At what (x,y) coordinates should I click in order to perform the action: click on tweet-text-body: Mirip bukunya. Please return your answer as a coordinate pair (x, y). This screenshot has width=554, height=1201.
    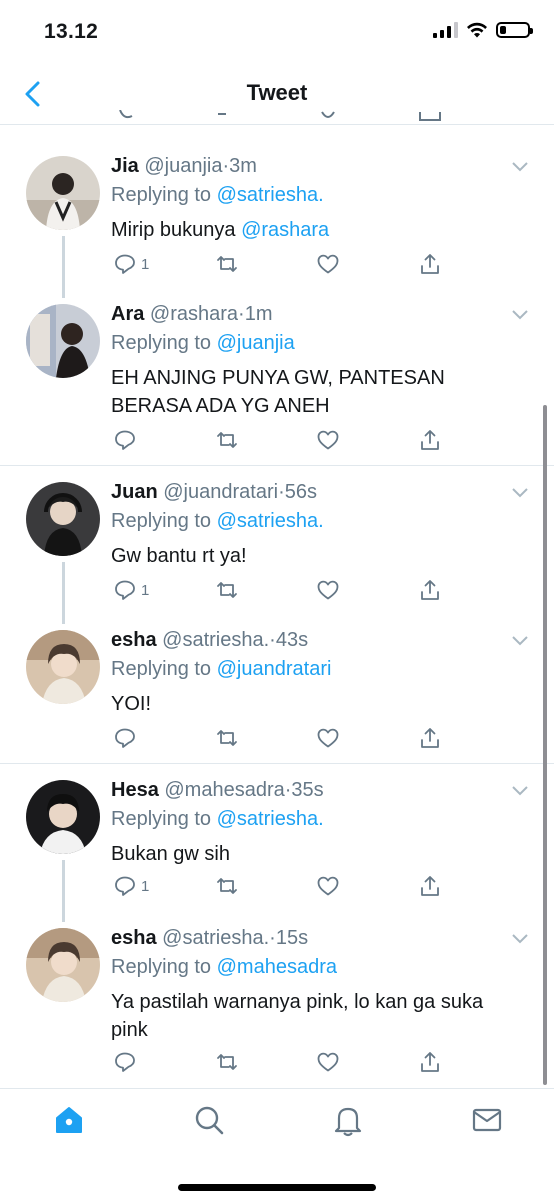
    Looking at the image, I should click on (176, 230).